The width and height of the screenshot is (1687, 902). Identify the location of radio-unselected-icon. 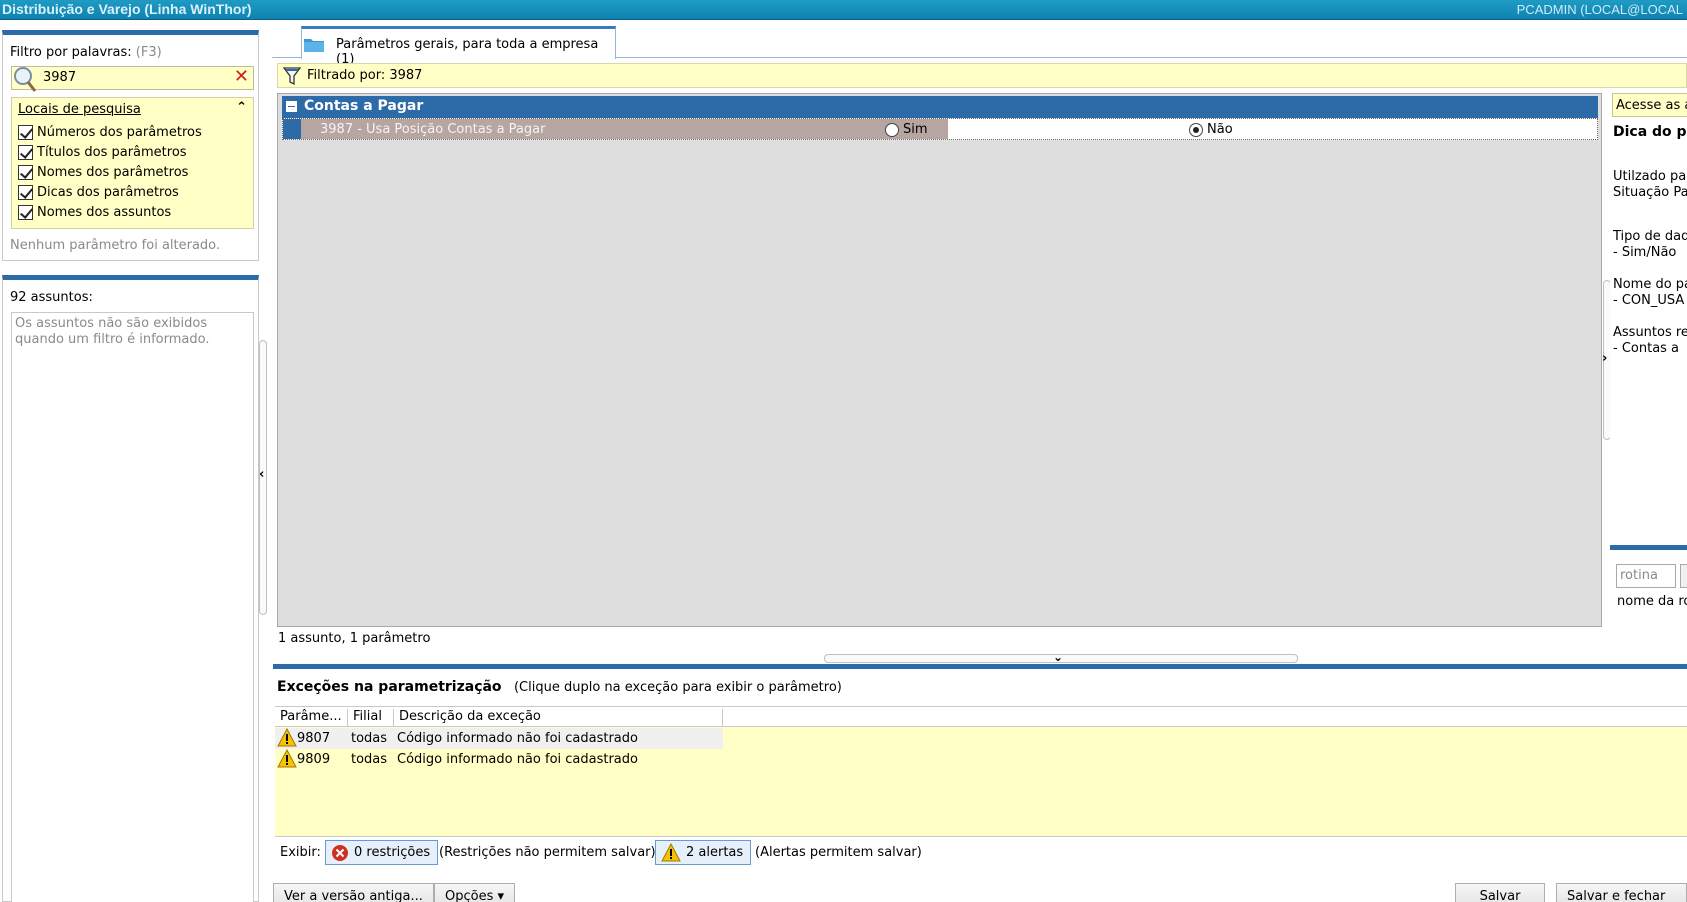
(892, 129).